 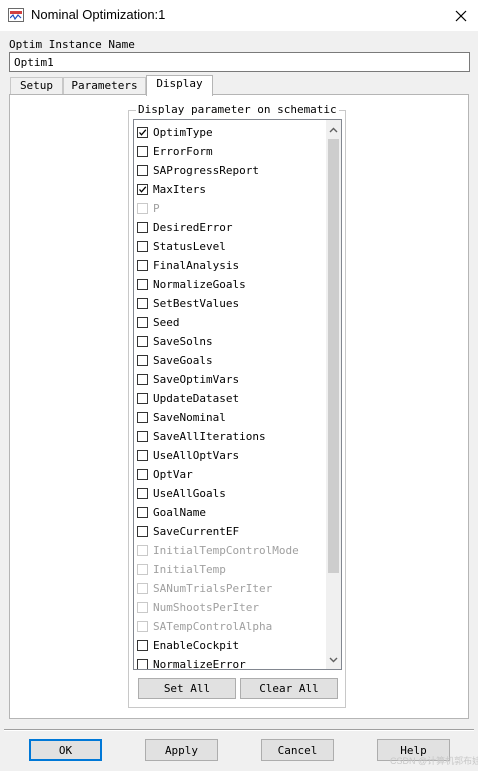 What do you see at coordinates (187, 688) in the screenshot?
I see `set-all-button: Set All` at bounding box center [187, 688].